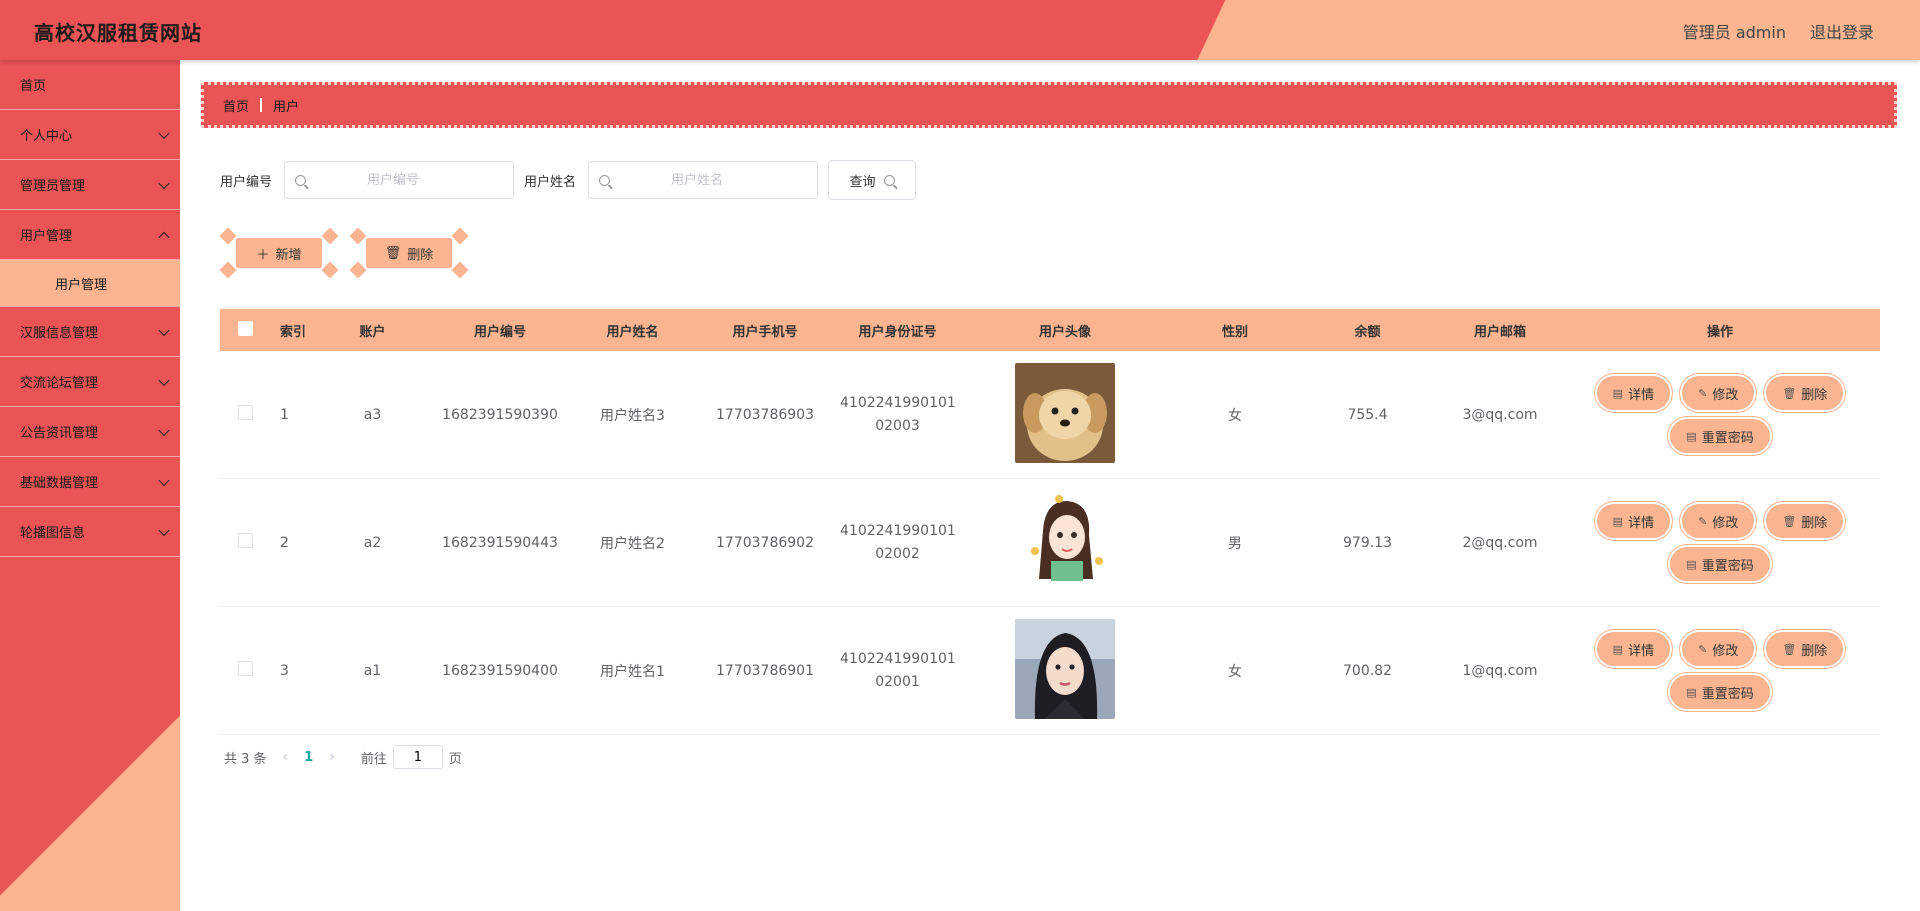  Describe the element at coordinates (1235, 543) in the screenshot. I see `cell-gender: 男` at that location.